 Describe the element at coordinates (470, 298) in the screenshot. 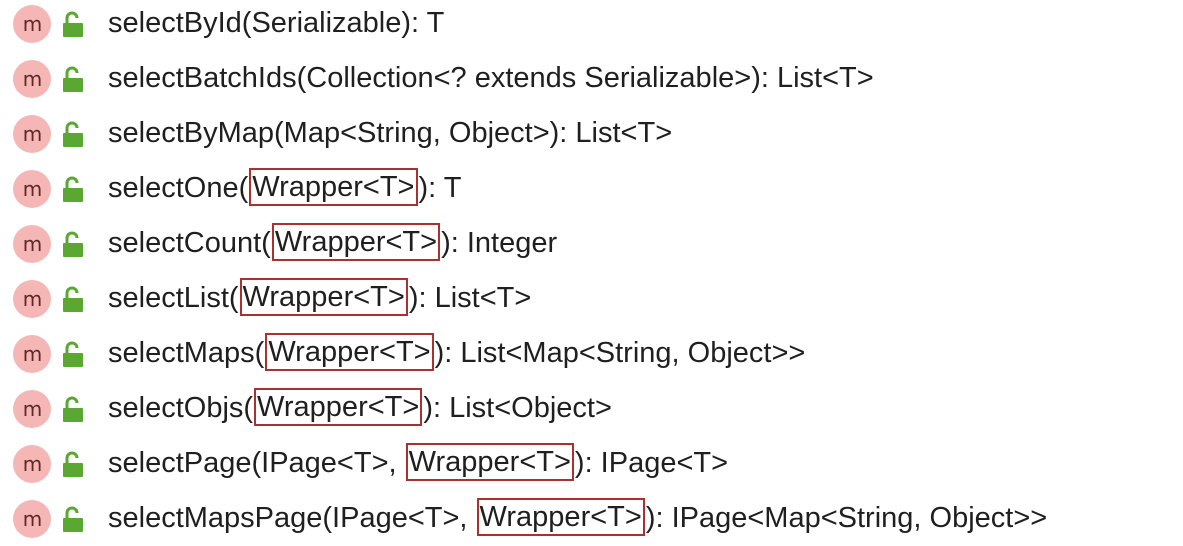

I see `signature-return: ): List<T>` at that location.